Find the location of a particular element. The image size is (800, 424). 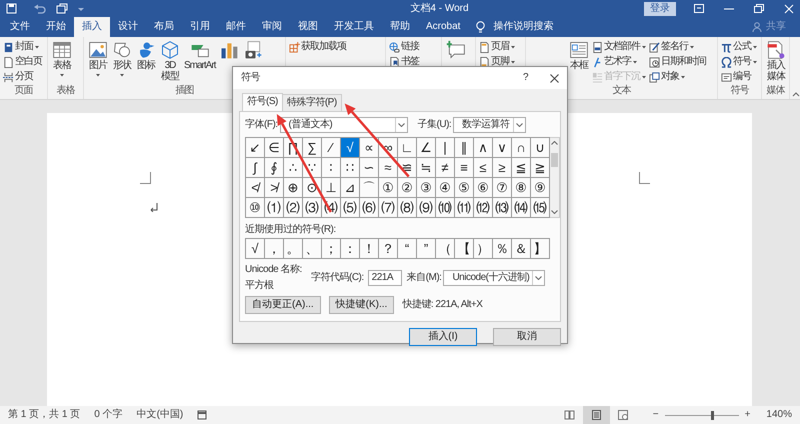

camera-icon is located at coordinates (253, 50).